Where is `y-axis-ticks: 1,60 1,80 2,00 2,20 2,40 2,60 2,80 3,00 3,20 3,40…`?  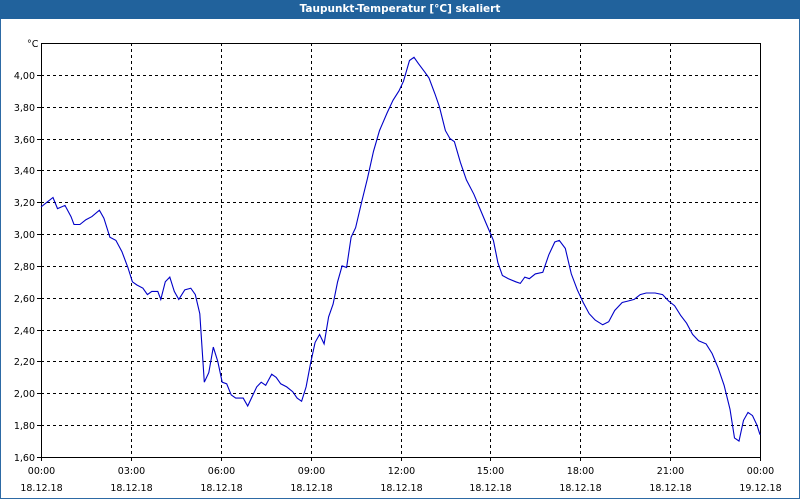
y-axis-ticks: 1,60 1,80 2,00 2,20 2,40 2,60 2,80 3,00 3,20 3,40… is located at coordinates (27, 267).